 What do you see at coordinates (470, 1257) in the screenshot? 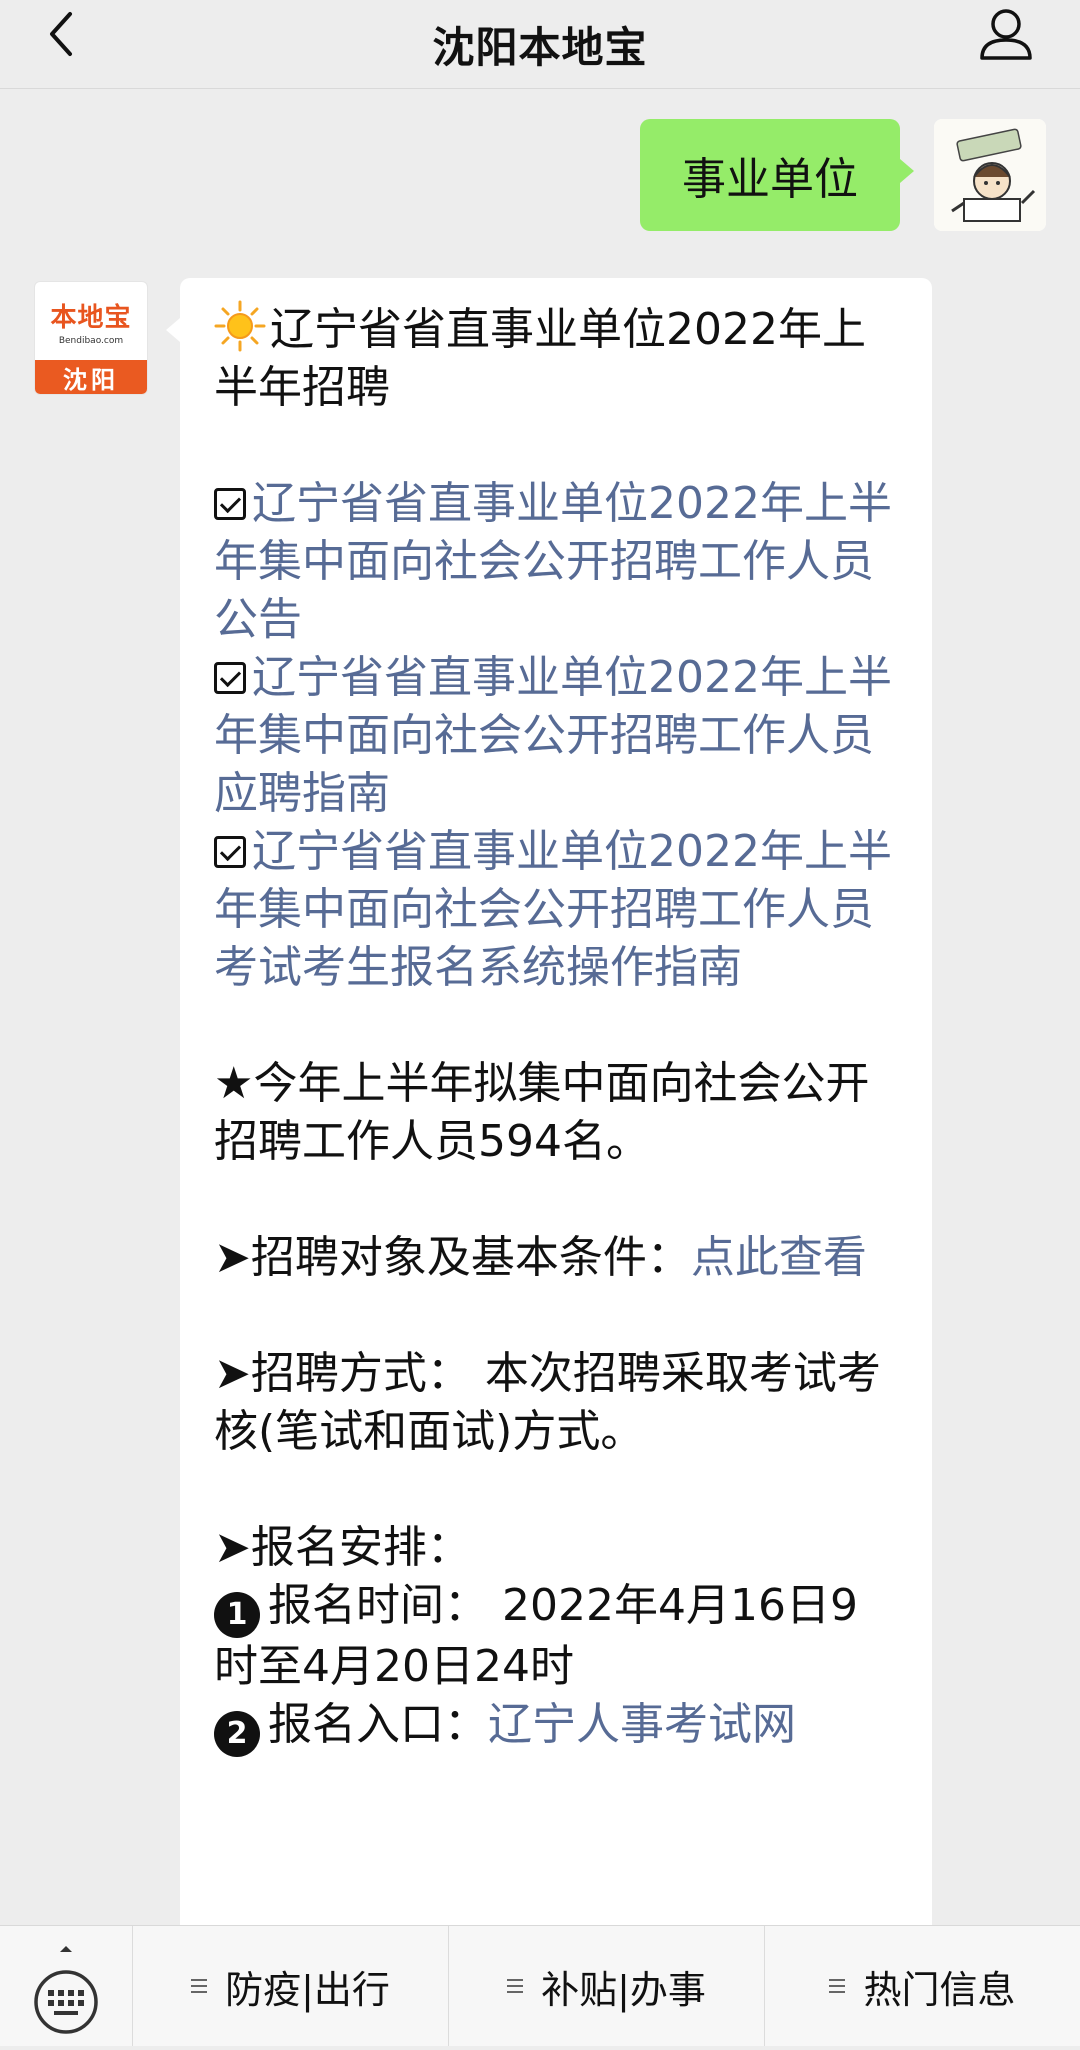
I see `target-label: 招聘对象及基本条件：` at bounding box center [470, 1257].